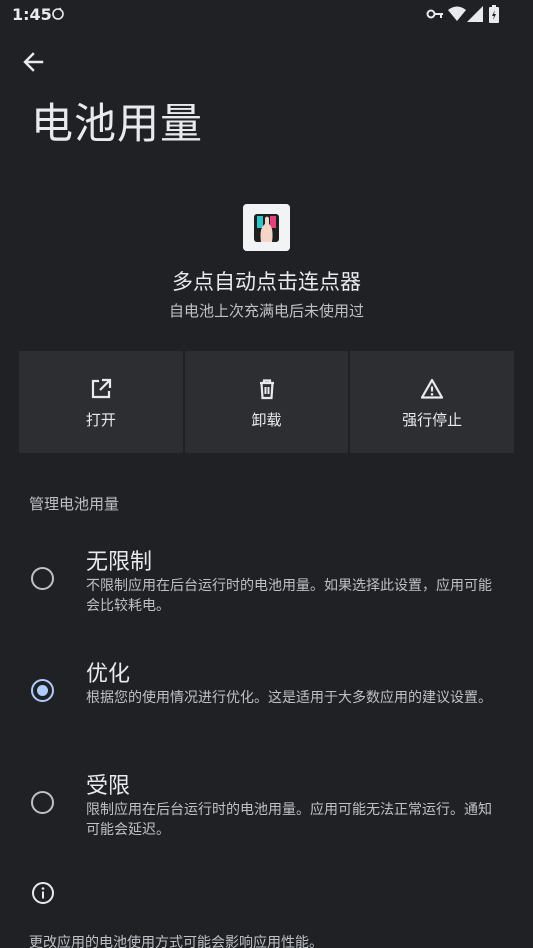  I want to click on radio-unrestricted, so click(42, 578).